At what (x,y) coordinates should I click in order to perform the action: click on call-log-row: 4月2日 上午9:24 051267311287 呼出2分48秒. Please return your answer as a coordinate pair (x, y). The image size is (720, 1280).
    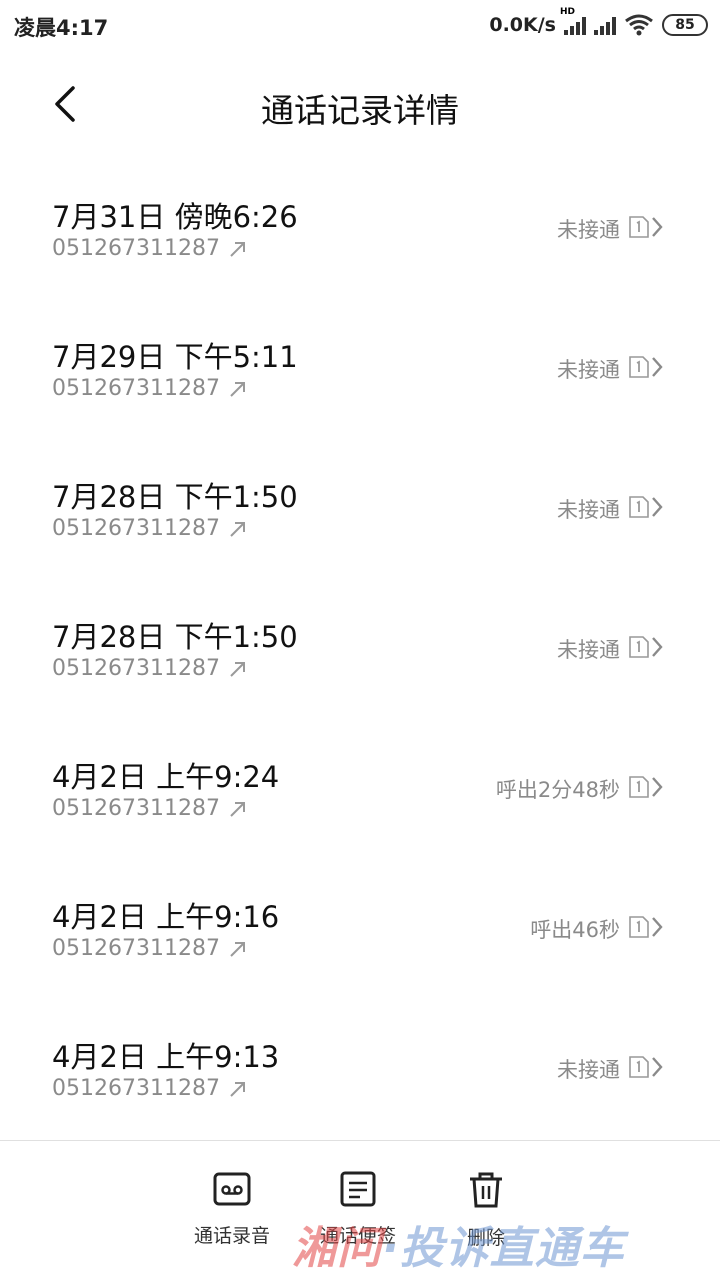
    Looking at the image, I should click on (360, 788).